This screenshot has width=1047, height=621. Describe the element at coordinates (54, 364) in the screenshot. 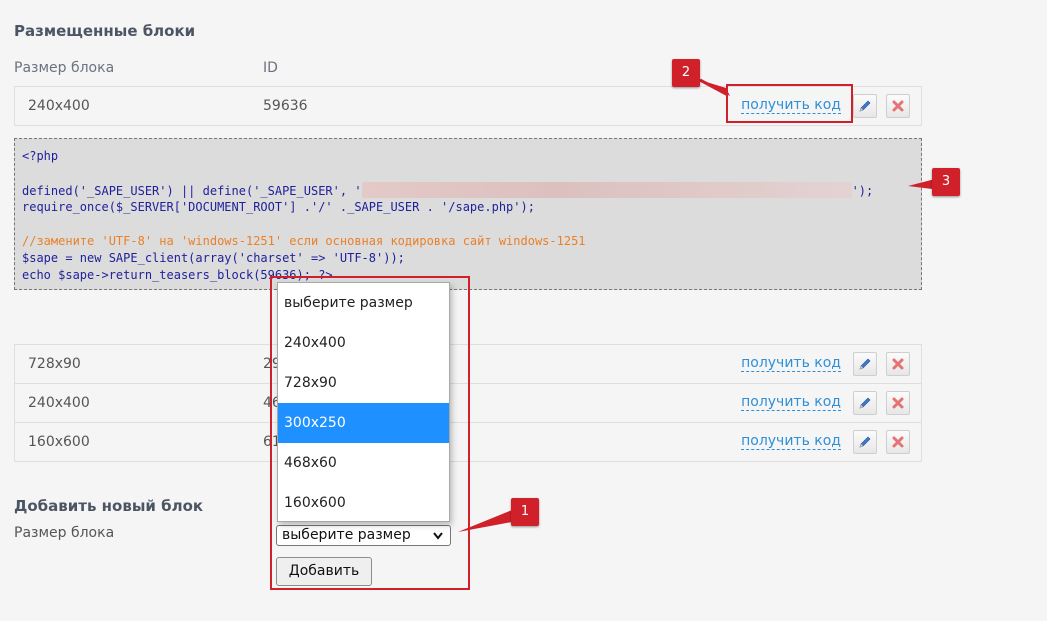

I see `row-size: 728x90` at that location.